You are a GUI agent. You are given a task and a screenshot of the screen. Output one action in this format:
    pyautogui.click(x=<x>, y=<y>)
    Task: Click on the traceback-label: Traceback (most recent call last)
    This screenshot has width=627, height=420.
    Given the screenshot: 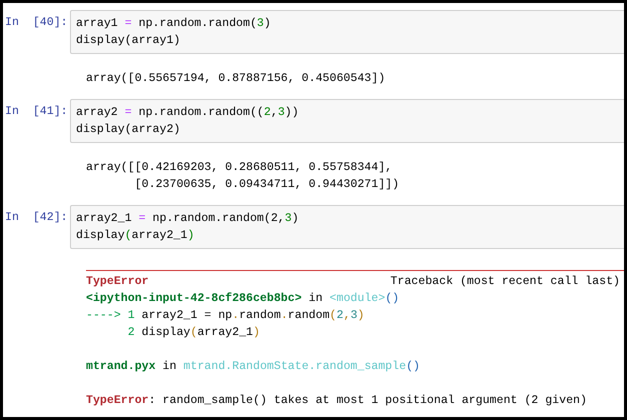 What is the action you would take?
    pyautogui.click(x=505, y=282)
    